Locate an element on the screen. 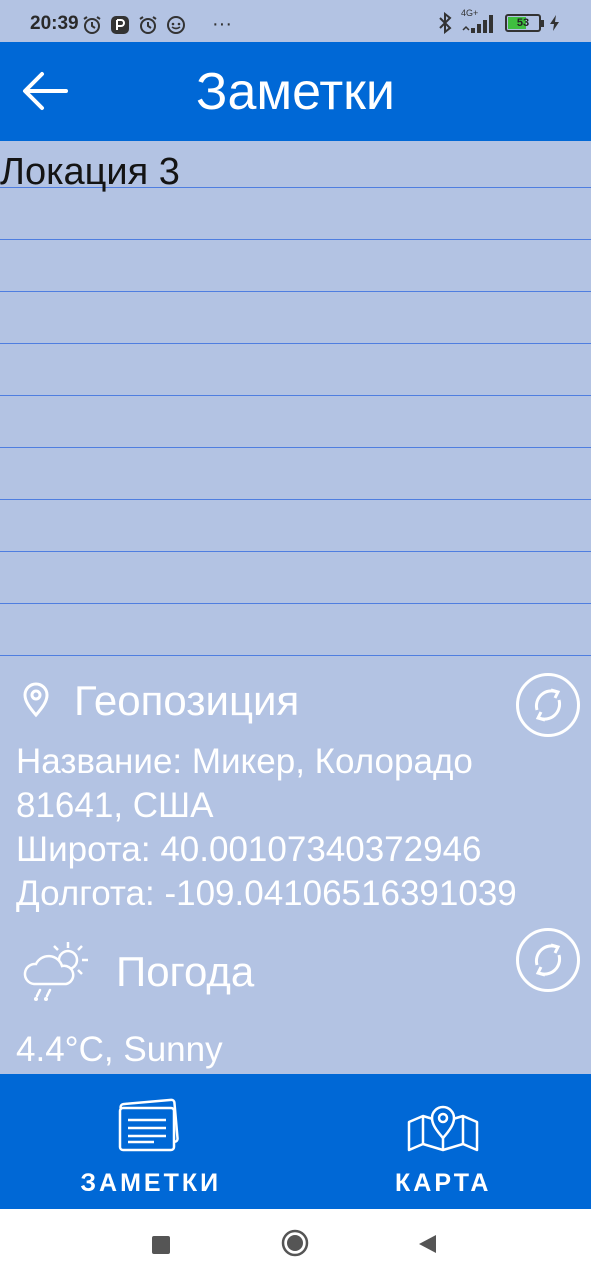  weather-section-title: Погода is located at coordinates (185, 971).